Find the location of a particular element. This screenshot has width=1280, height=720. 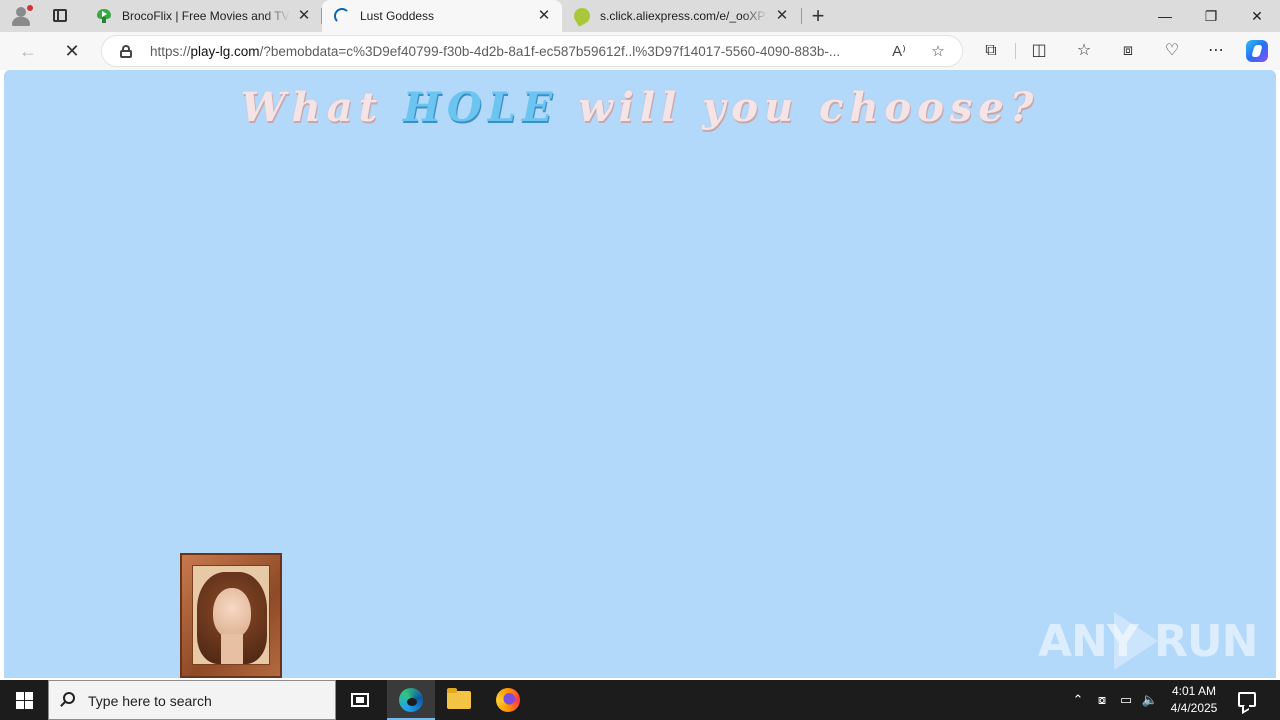

tab-title: Lust Goddess is located at coordinates (397, 16).